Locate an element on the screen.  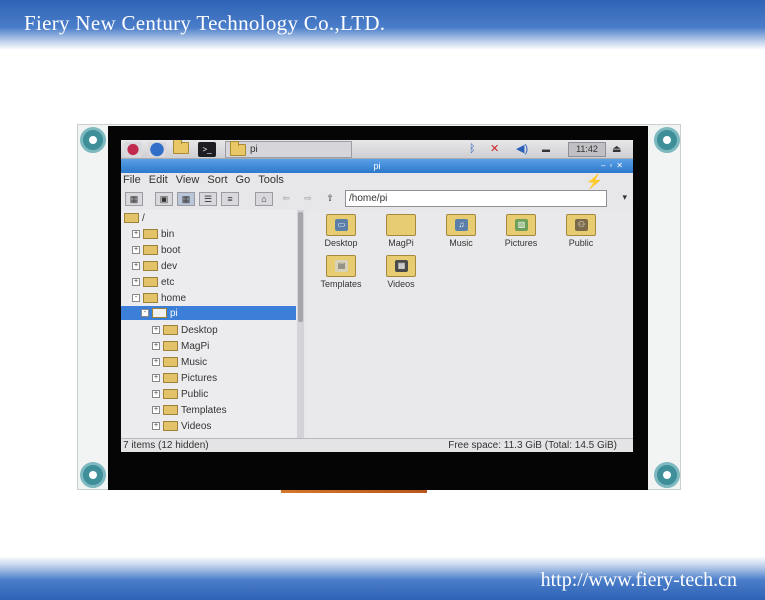
eject-icon: ⏏ is located at coordinates (616, 149).